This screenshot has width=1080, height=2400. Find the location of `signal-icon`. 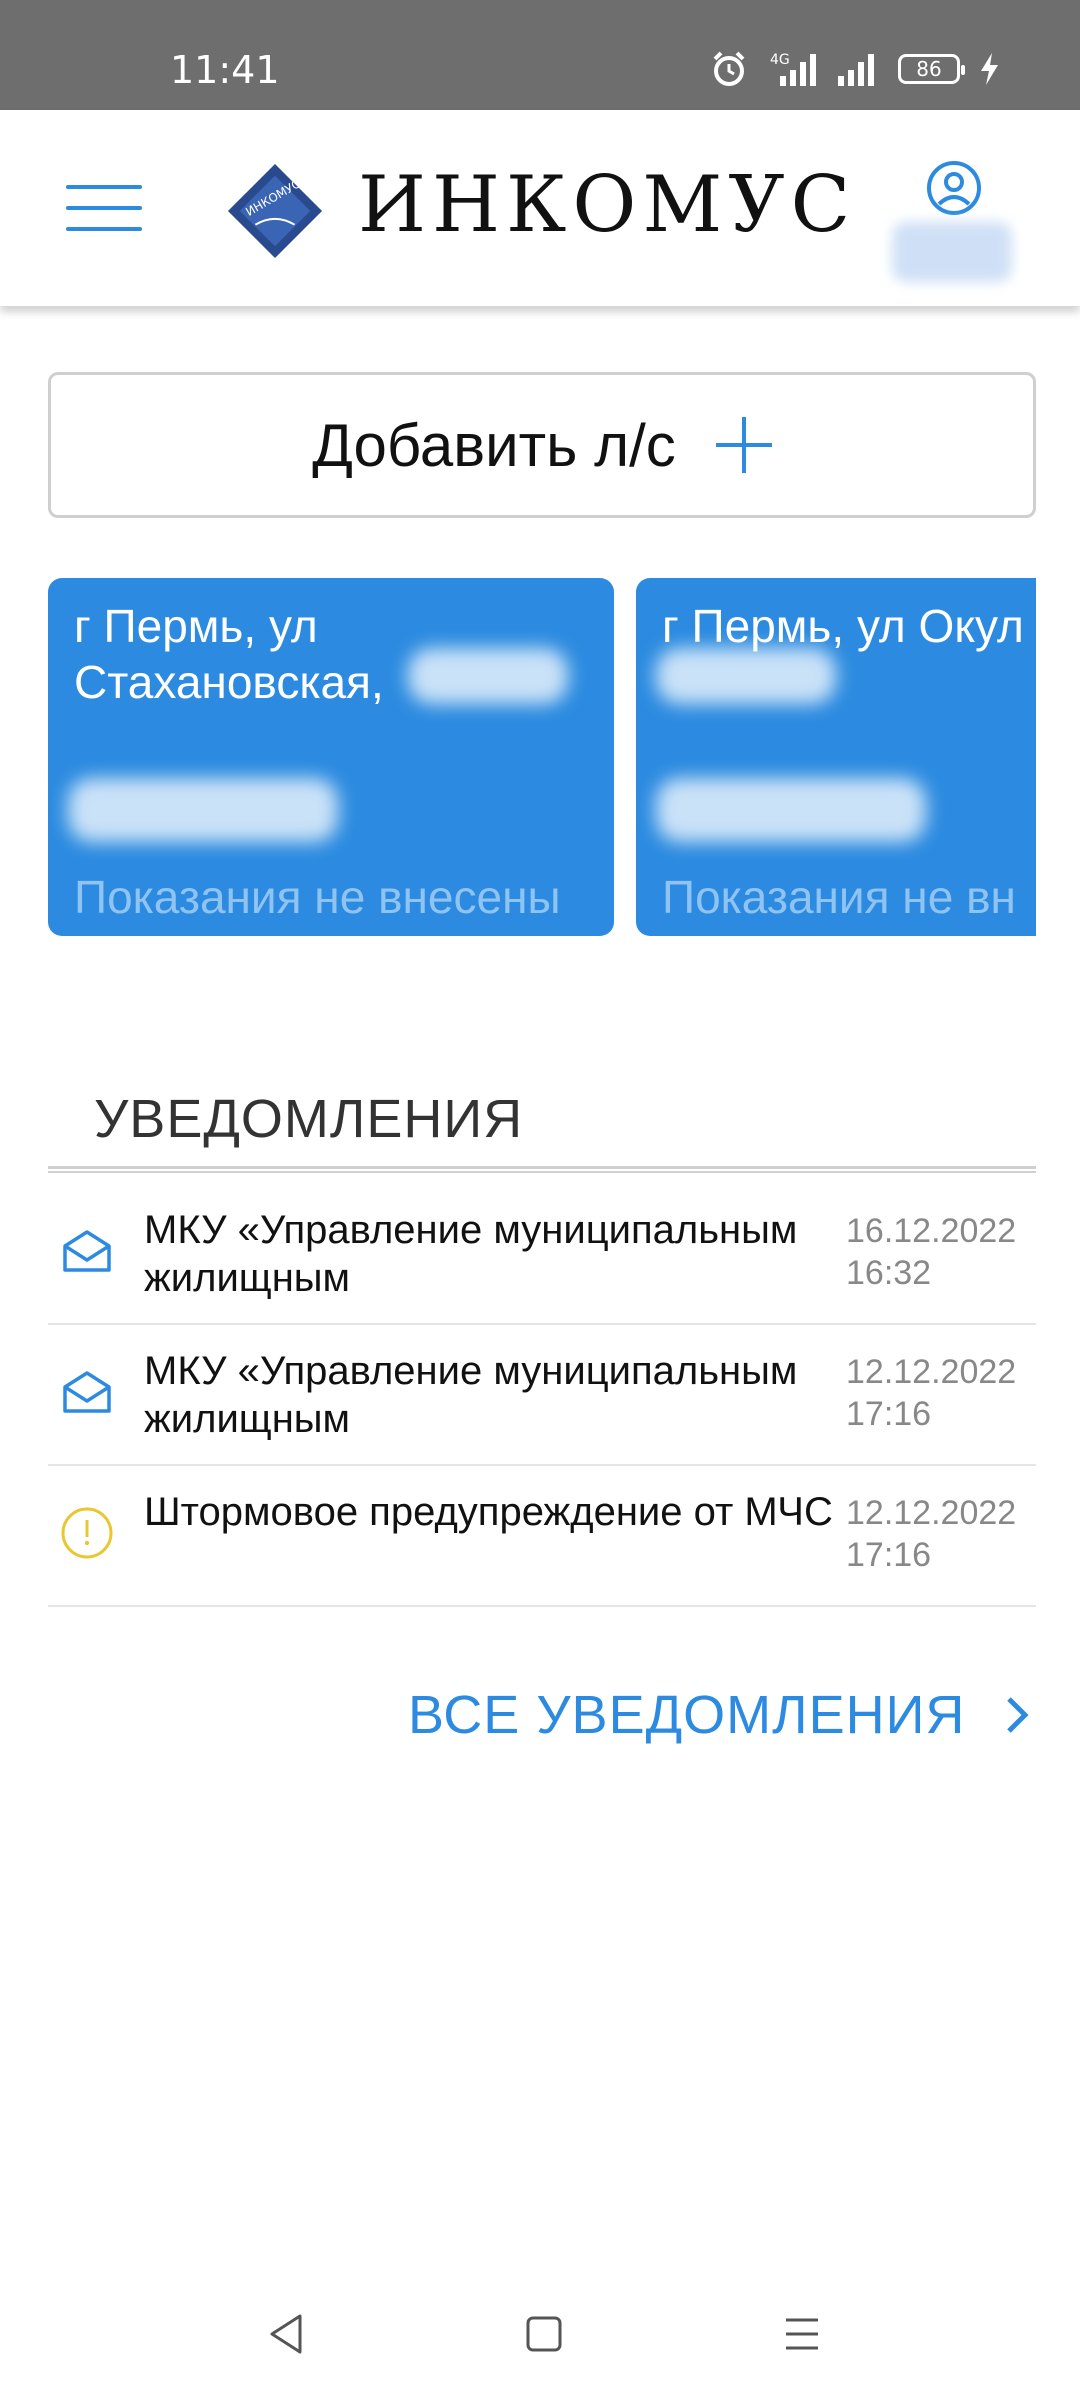

signal-icon is located at coordinates (856, 70).